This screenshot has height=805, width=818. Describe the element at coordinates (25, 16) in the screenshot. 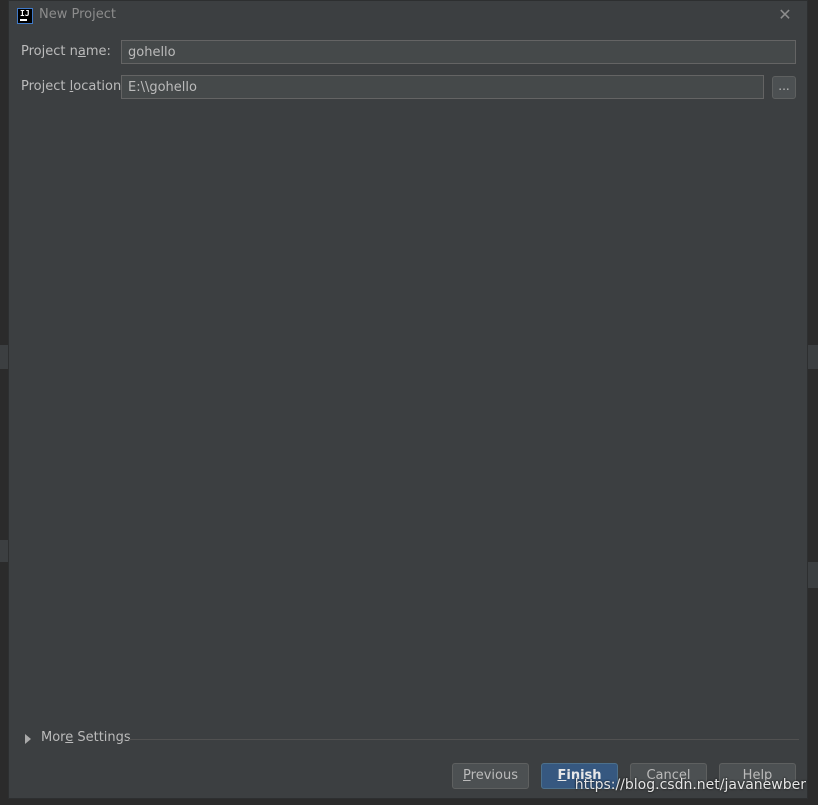

I see `intellij-app-icon: IJ` at that location.